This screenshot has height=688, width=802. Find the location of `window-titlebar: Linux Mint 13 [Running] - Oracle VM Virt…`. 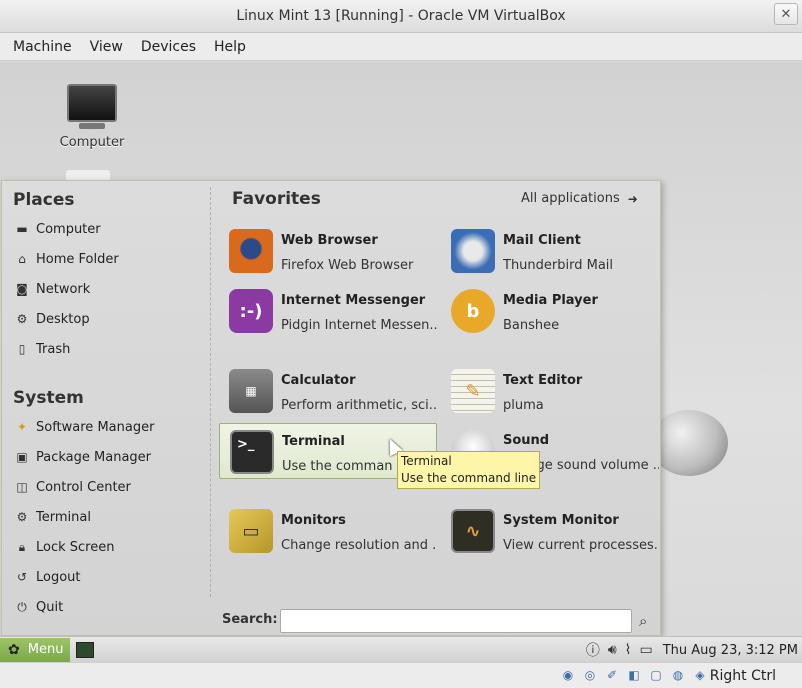

window-titlebar: Linux Mint 13 [Running] - Oracle VM Virt… is located at coordinates (401, 16).